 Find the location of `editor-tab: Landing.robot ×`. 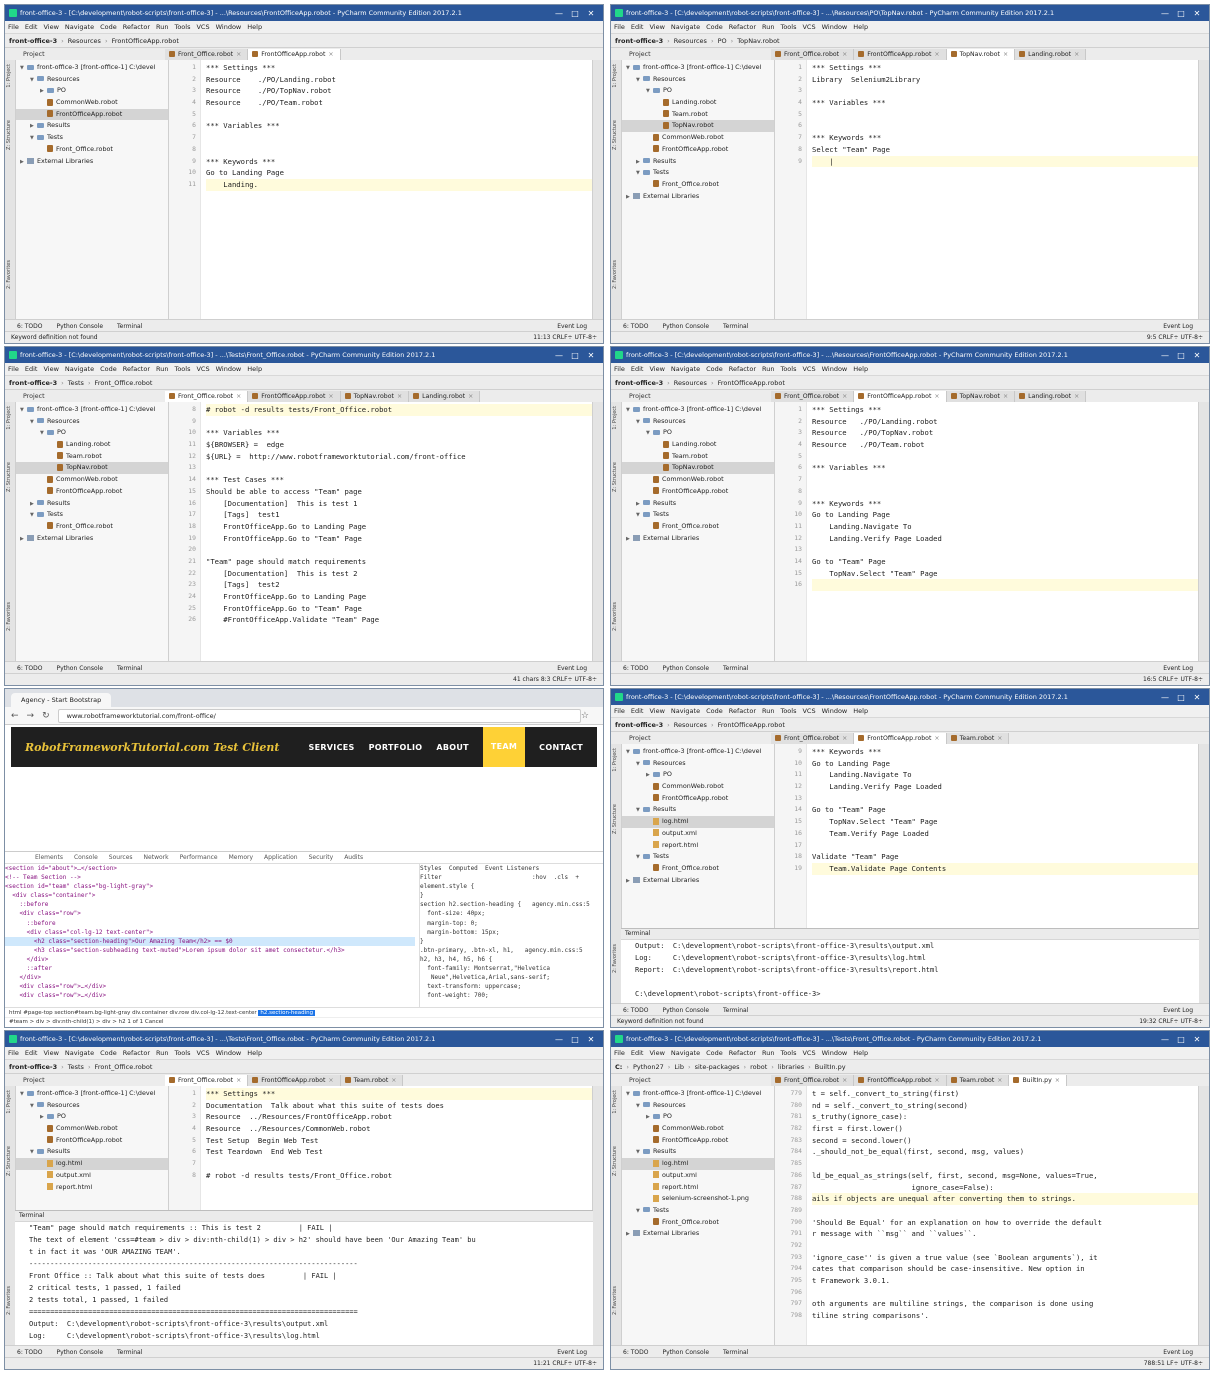

editor-tab: Landing.robot × is located at coordinates (1051, 54).